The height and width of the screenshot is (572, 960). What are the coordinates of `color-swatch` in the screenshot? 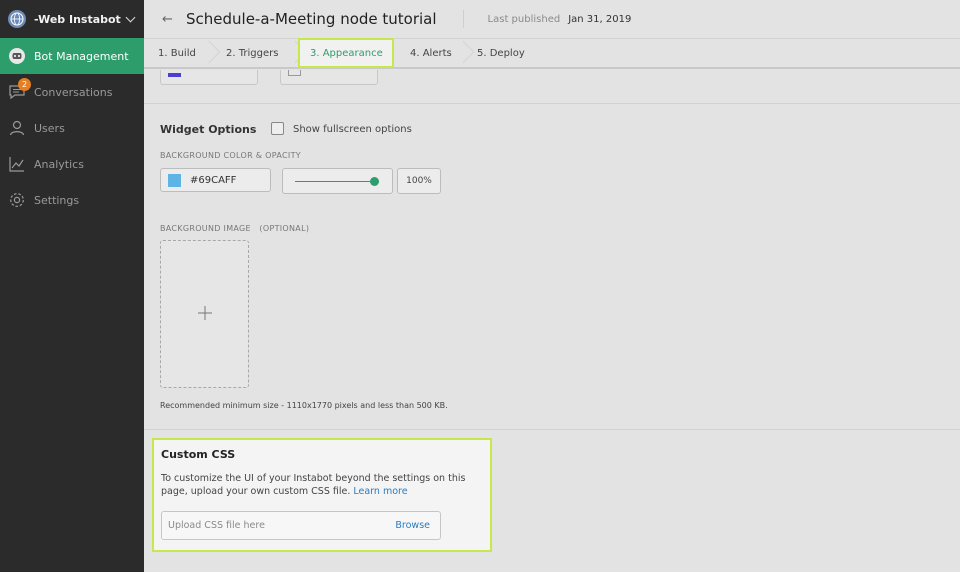 It's located at (174, 180).